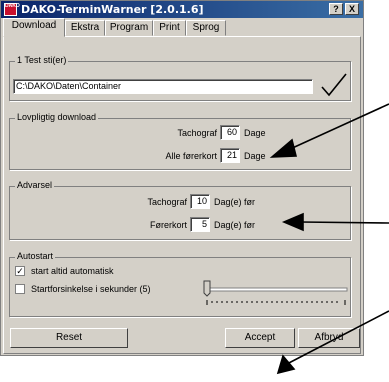 This screenshot has width=389, height=382. Describe the element at coordinates (338, 127) in the screenshot. I see `arrow-to-download` at that location.